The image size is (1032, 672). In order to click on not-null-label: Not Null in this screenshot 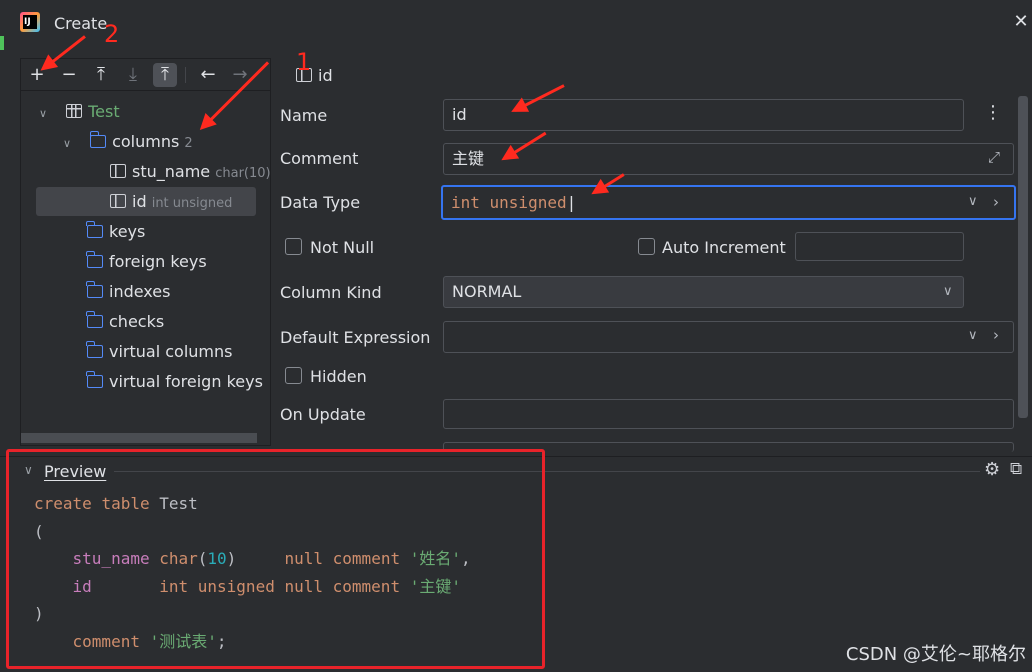, I will do `click(342, 247)`.